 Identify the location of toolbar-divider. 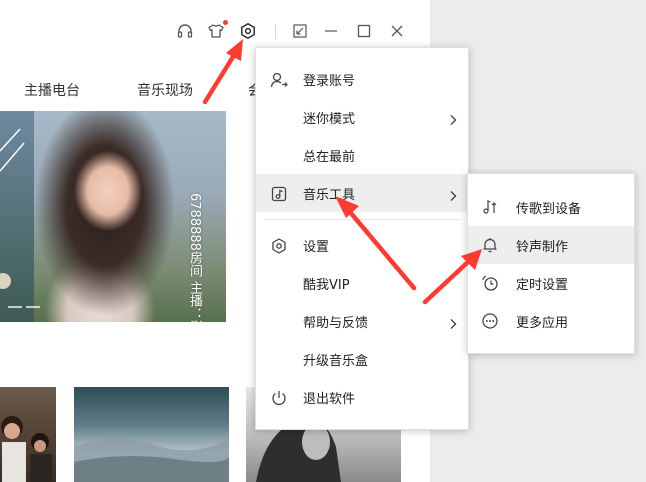
(275, 32).